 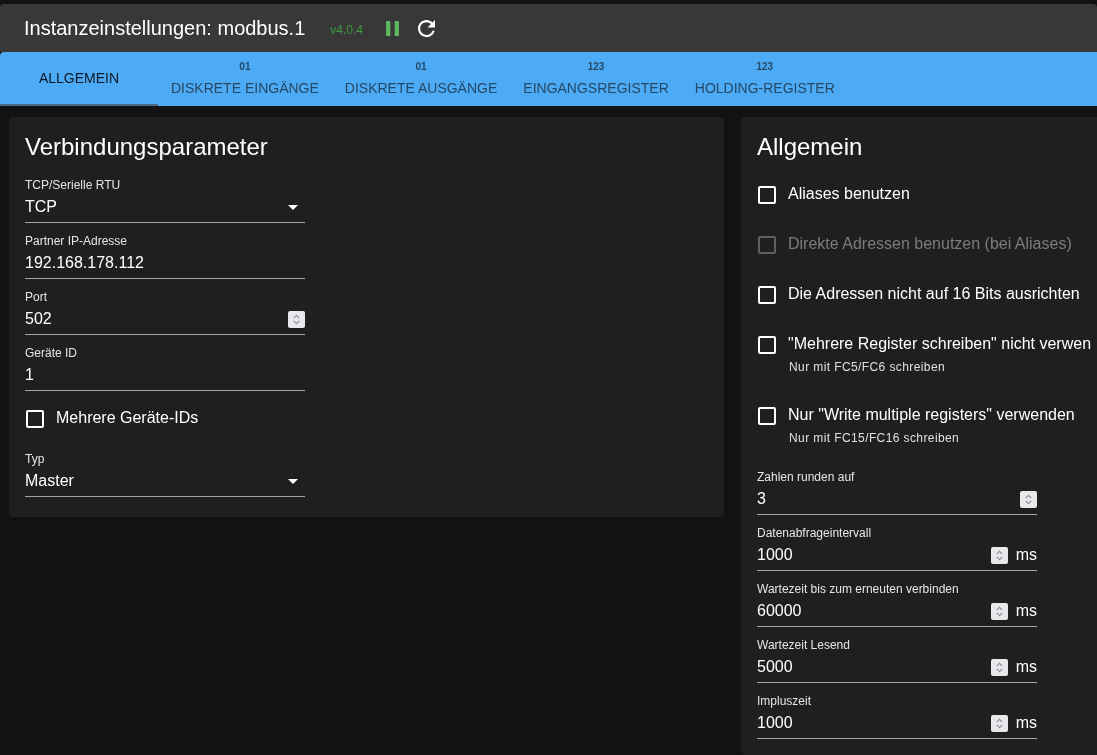 I want to click on select-field: TCP, so click(x=165, y=209).